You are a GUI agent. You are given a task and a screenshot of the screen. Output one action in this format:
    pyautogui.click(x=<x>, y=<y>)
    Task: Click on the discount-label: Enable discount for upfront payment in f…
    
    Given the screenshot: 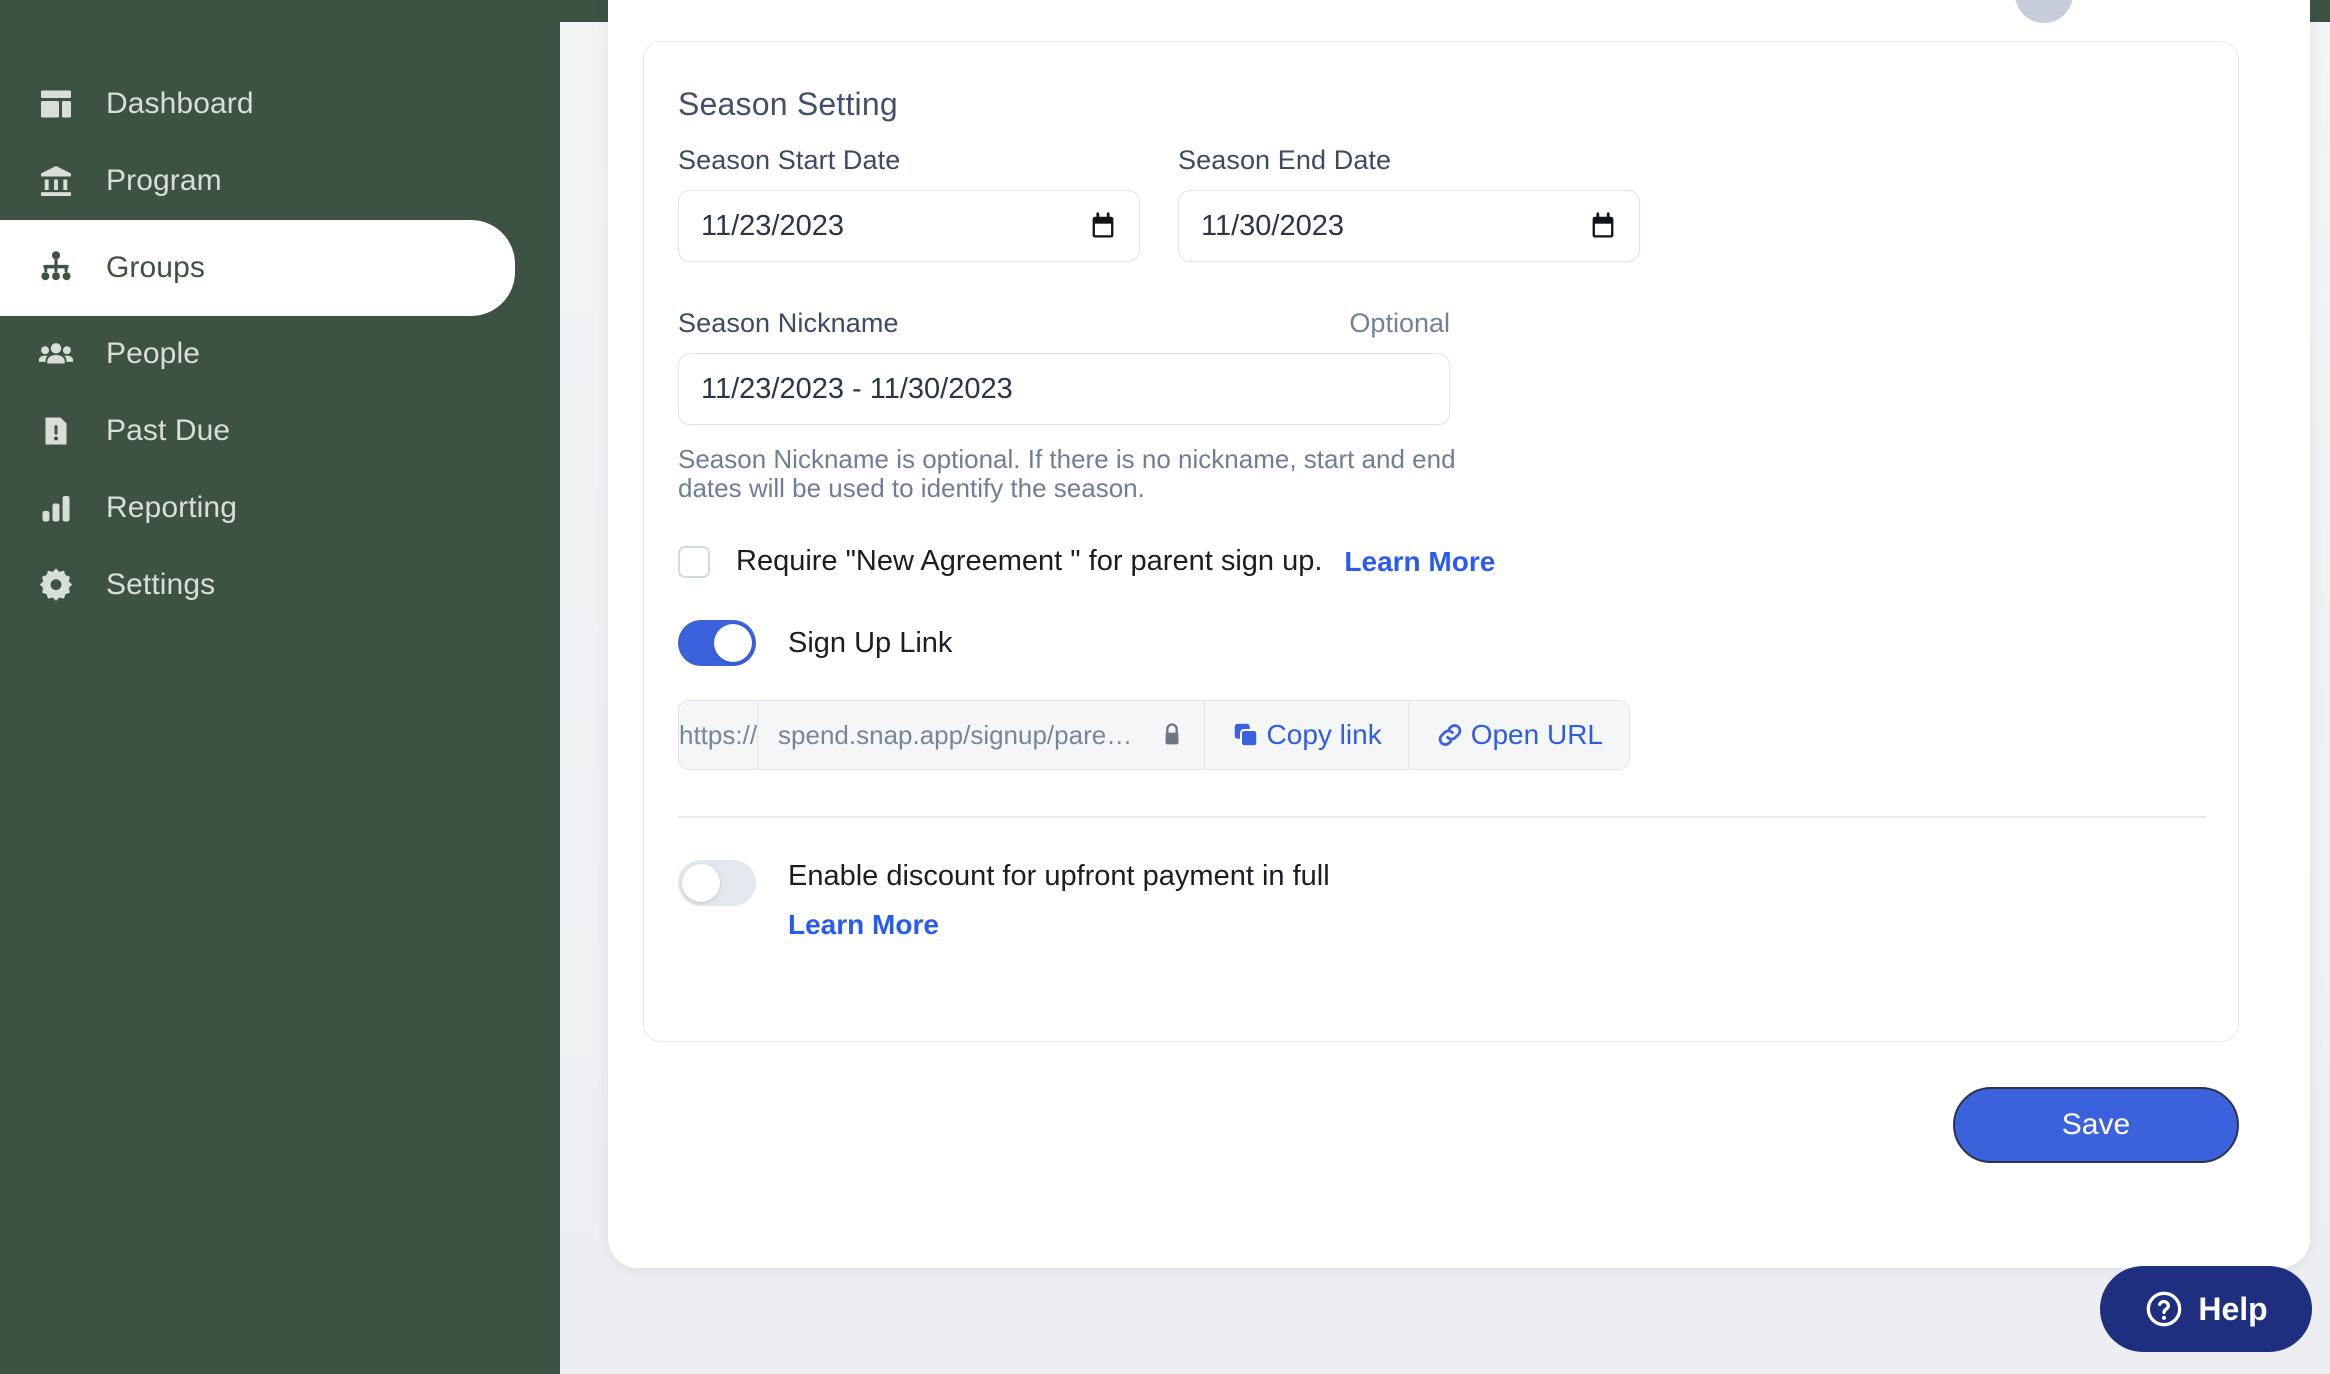 What is the action you would take?
    pyautogui.click(x=1059, y=876)
    